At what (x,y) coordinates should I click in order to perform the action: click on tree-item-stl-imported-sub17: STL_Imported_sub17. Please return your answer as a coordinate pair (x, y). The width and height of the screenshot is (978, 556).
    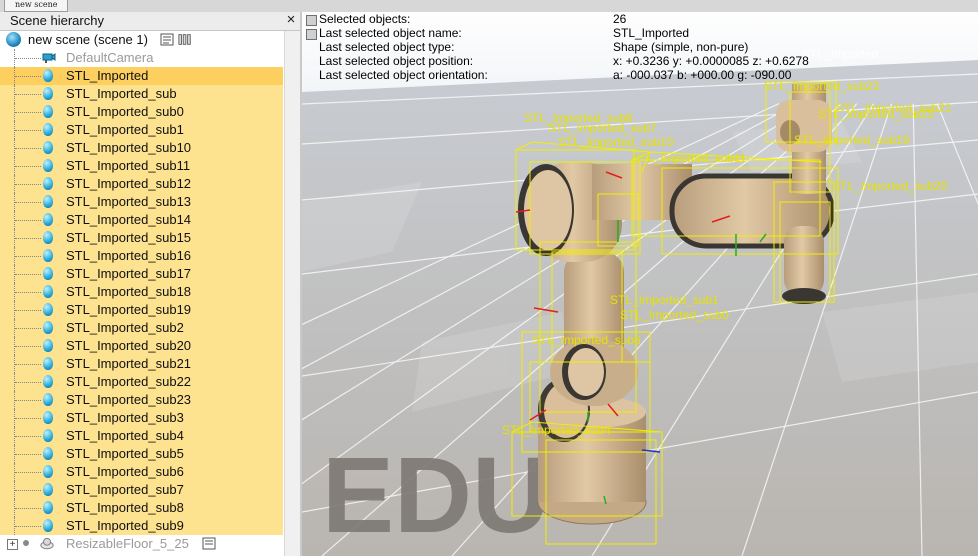
    Looking at the image, I should click on (141, 274).